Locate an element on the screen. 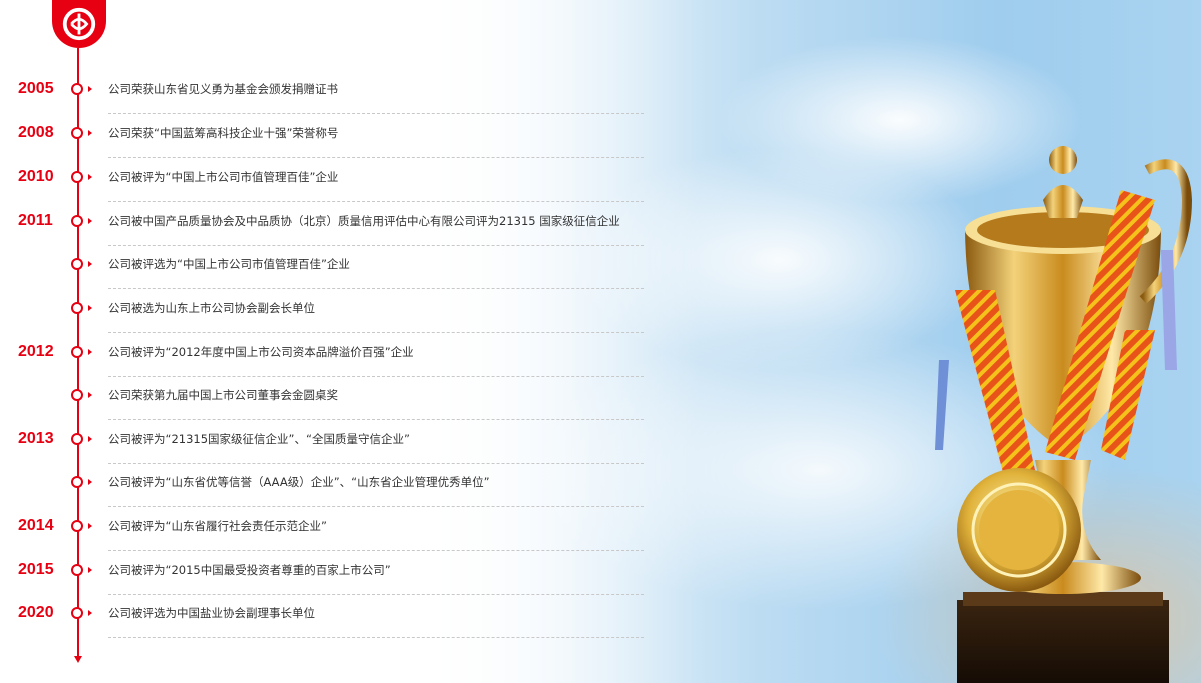  timeline-text: 公司被评为“2015中国最受投资者尊重的百家上市公司” is located at coordinates (249, 570).